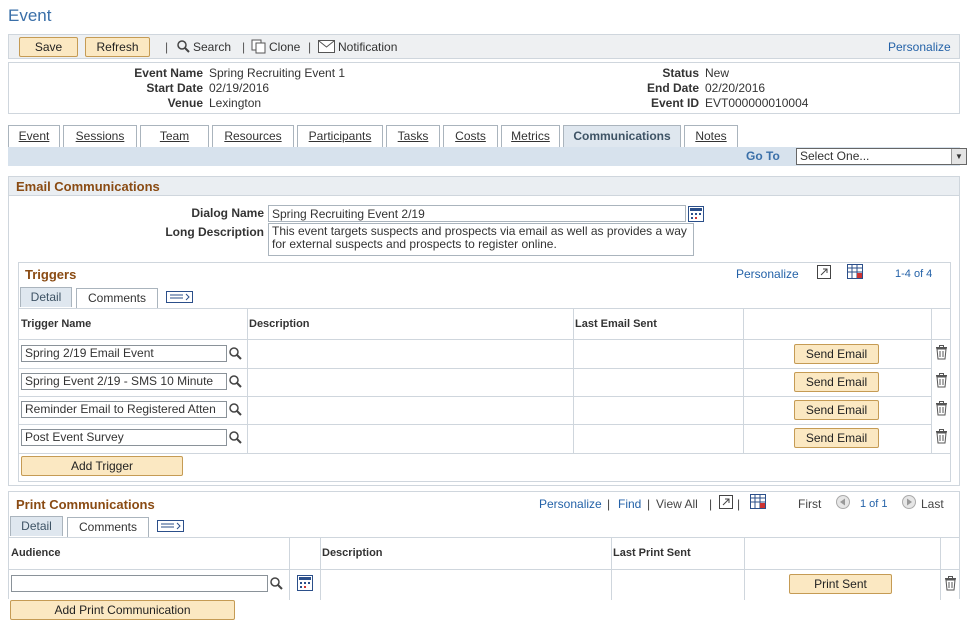 Image resolution: width=969 pixels, height=628 pixels. I want to click on trigger-name-input: Post Event Survey, so click(124, 437).